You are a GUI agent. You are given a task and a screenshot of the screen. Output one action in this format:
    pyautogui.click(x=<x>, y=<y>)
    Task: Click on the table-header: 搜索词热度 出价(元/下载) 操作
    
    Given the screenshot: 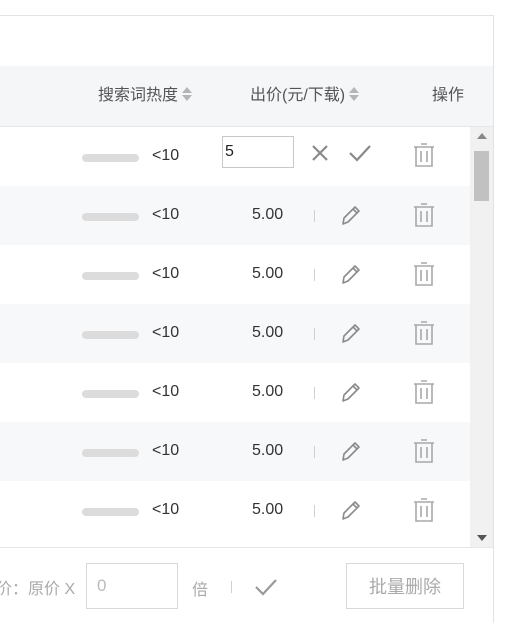 What is the action you would take?
    pyautogui.click(x=246, y=96)
    